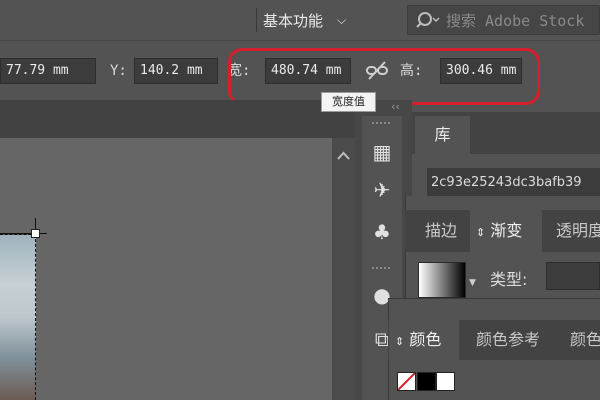  Describe the element at coordinates (513, 183) in the screenshot. I see `library-selector: 2c93e25243dc3bafb39` at that location.